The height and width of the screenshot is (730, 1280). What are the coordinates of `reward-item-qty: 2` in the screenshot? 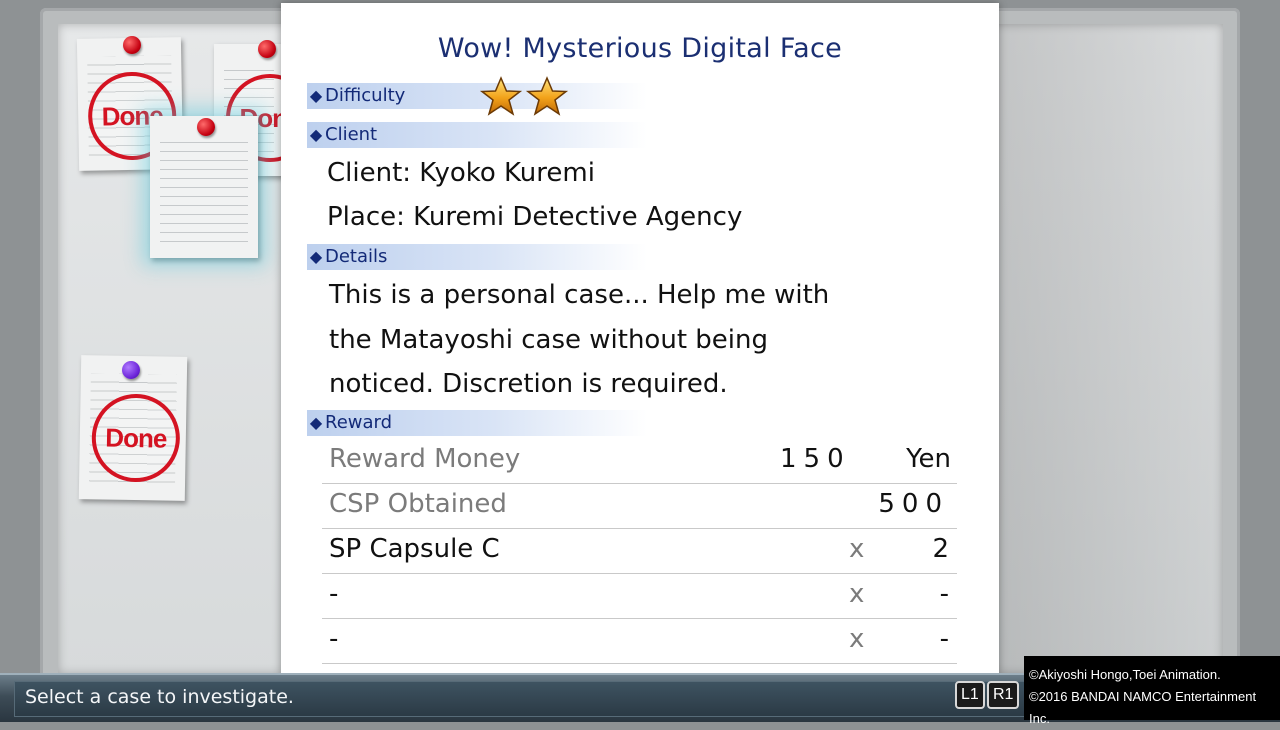 It's located at (940, 549).